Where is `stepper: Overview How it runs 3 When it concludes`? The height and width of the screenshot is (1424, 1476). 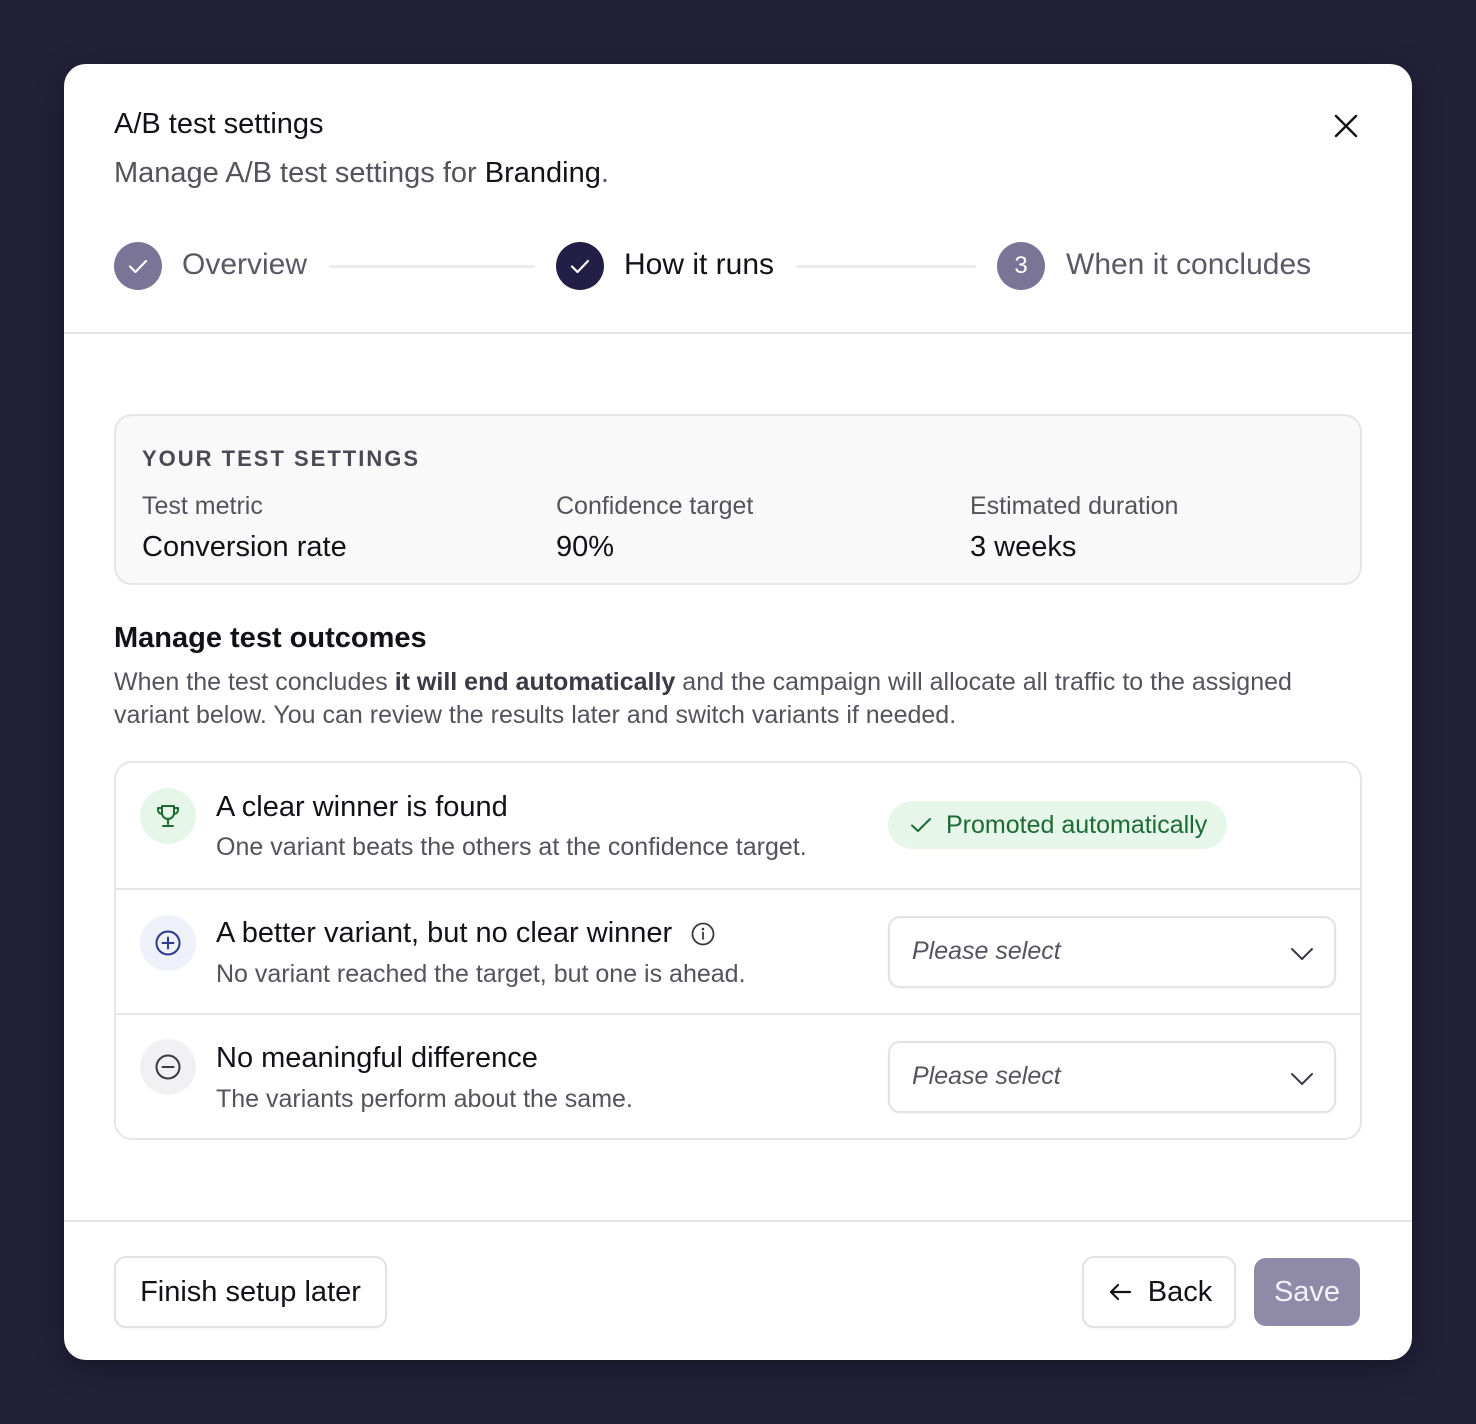
stepper: Overview How it runs 3 When it concludes is located at coordinates (739, 267).